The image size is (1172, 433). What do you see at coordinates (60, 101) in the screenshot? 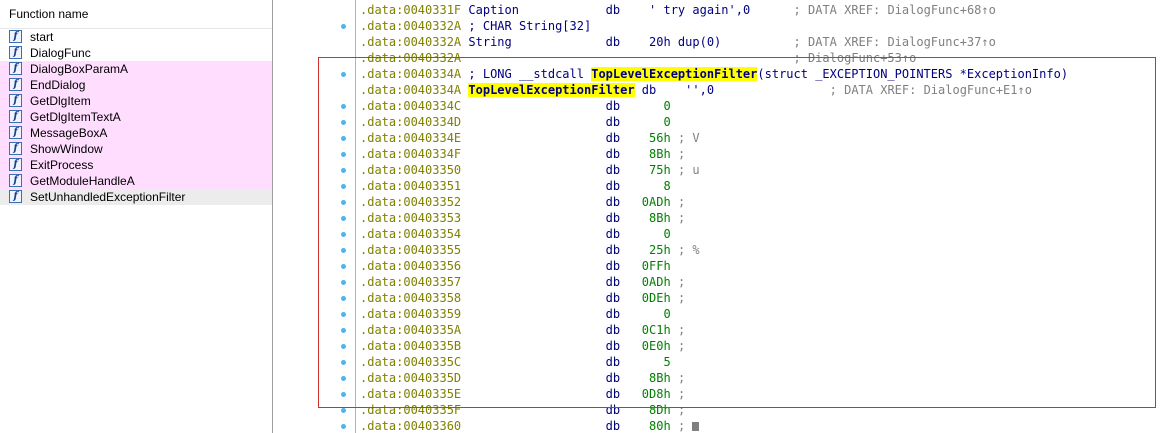
I see `function-name: GetDlgItem` at bounding box center [60, 101].